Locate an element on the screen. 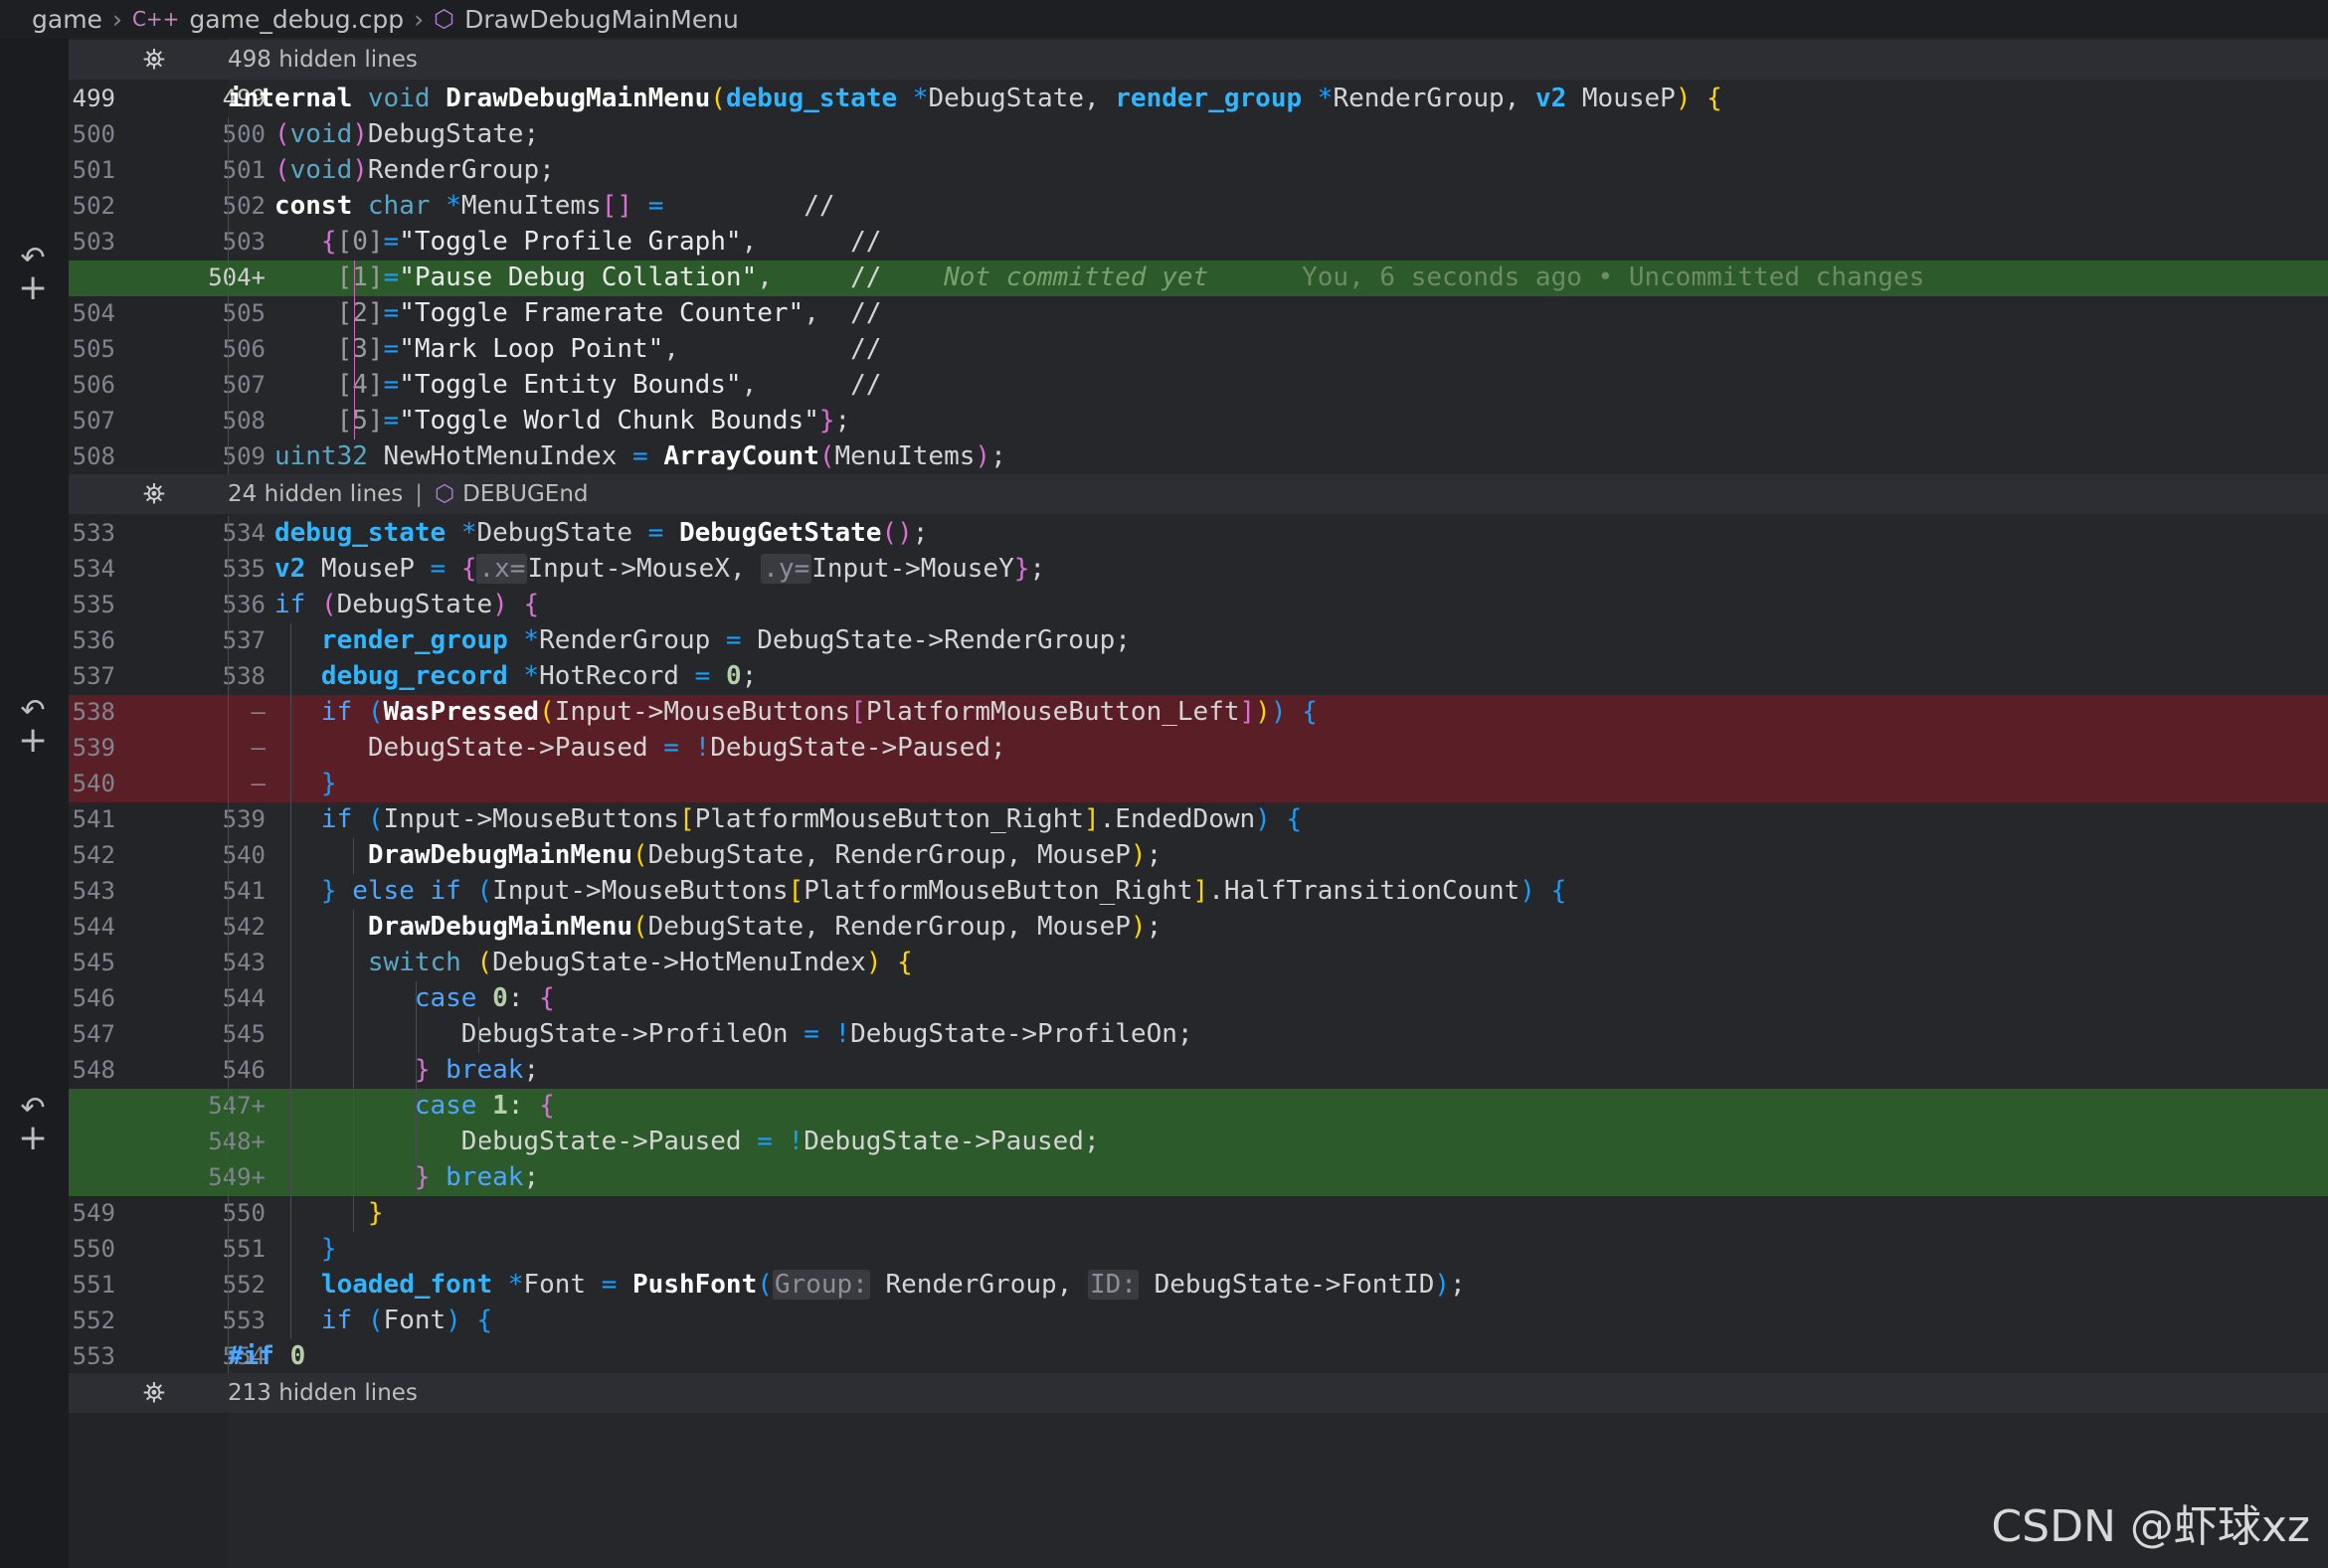 This screenshot has height=1568, width=2328. code-text: case 0: { is located at coordinates (391, 999).